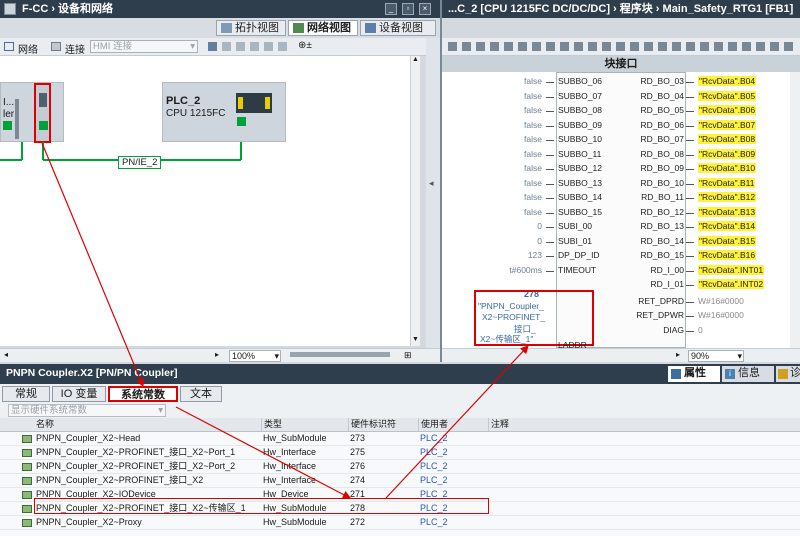 The height and width of the screenshot is (536, 800). What do you see at coordinates (716, 356) in the screenshot?
I see `editor-zoom-select: 90% ▾` at bounding box center [716, 356].